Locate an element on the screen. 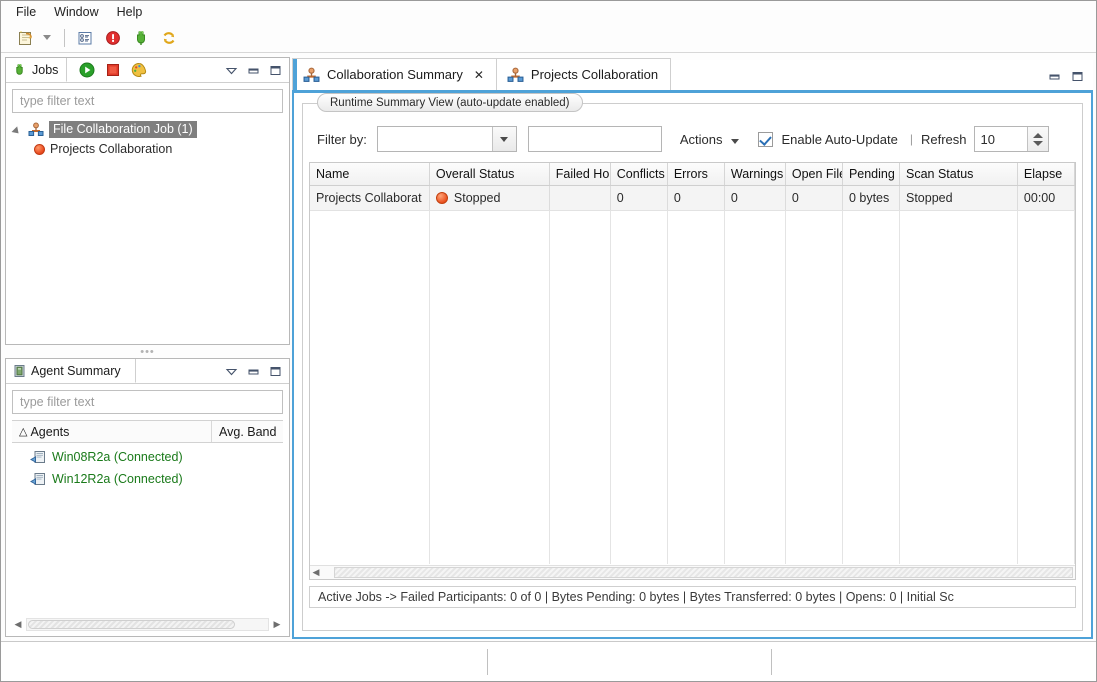  refresh-interval-value: 10 is located at coordinates (1001, 139).